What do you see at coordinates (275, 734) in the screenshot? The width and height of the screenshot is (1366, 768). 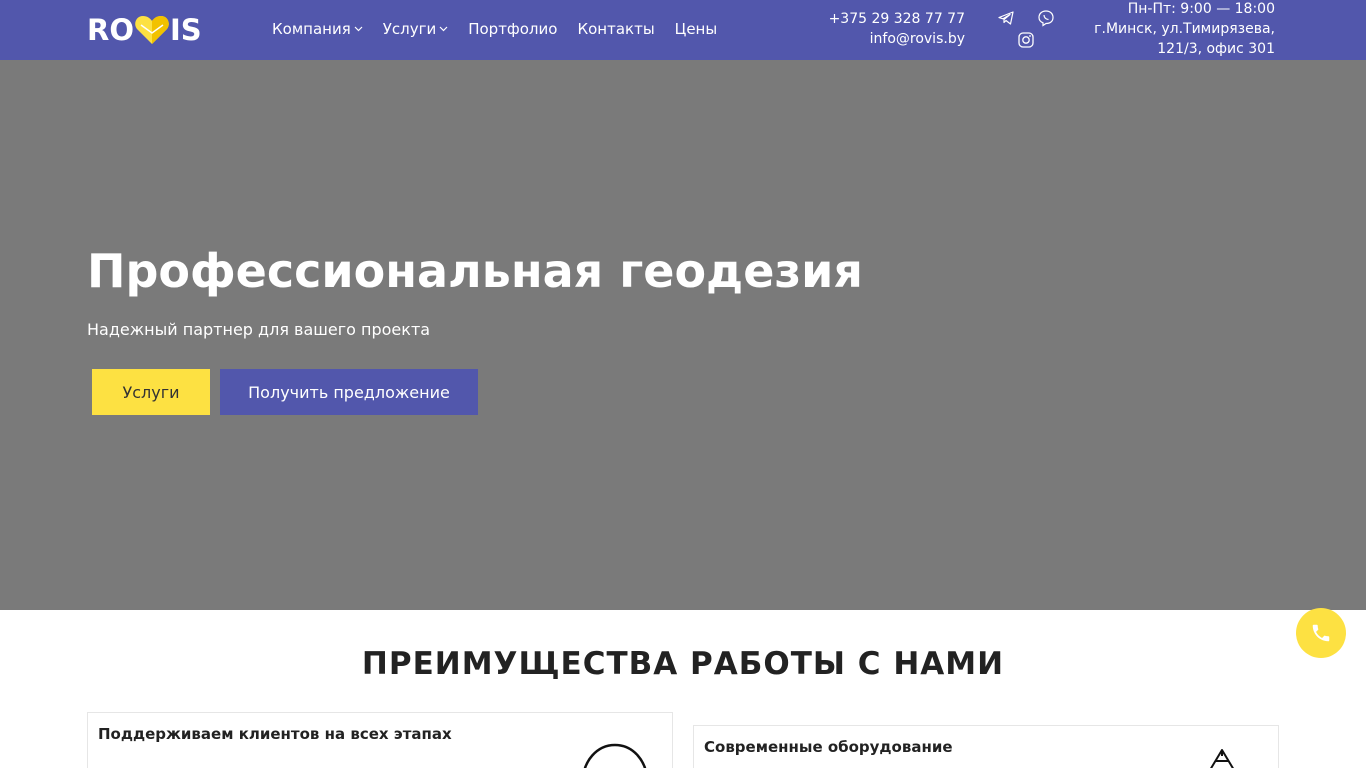 I see `advantage-card-title: Поддерживаем клиентов на всех этапах` at bounding box center [275, 734].